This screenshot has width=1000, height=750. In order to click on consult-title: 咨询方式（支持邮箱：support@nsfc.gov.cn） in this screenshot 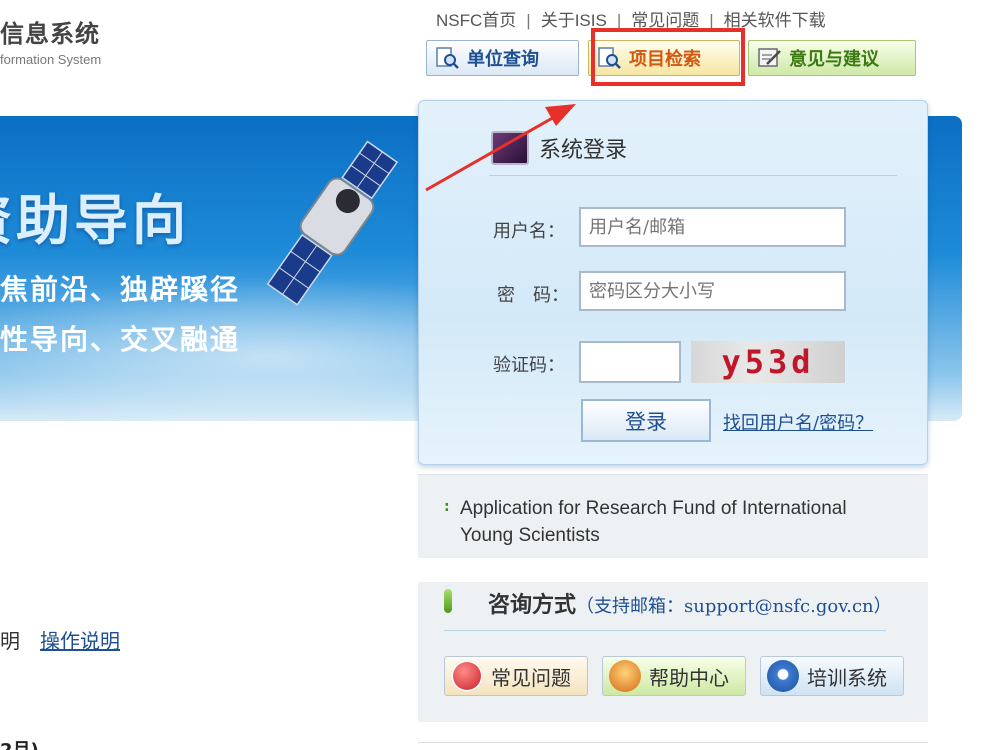, I will do `click(690, 603)`.